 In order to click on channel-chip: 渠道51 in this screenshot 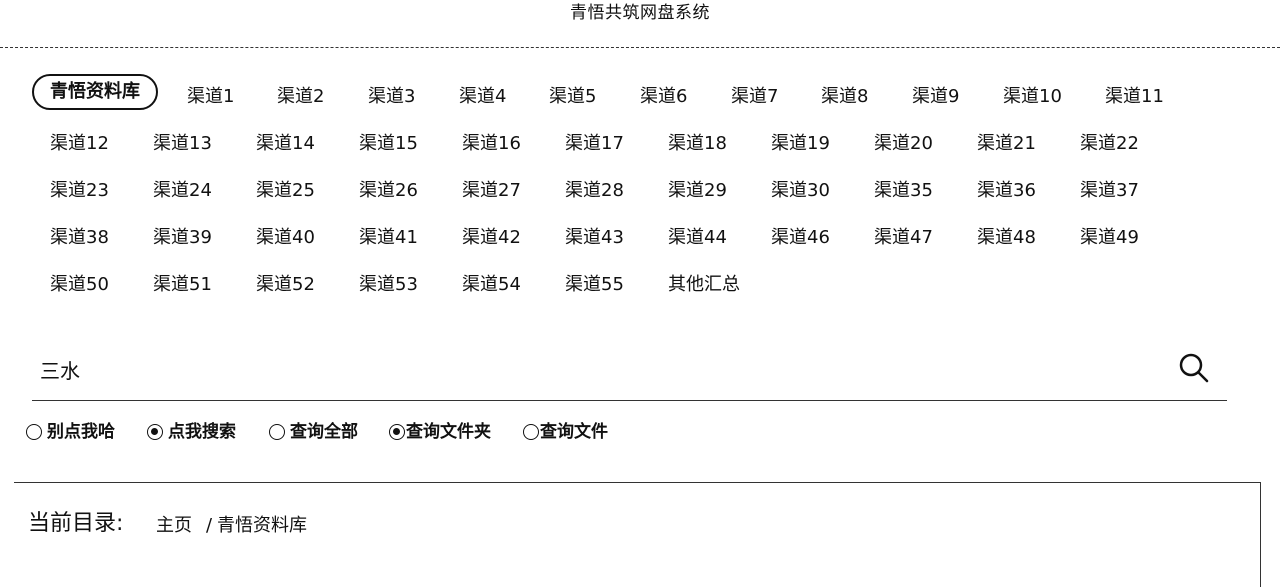, I will do `click(182, 285)`.